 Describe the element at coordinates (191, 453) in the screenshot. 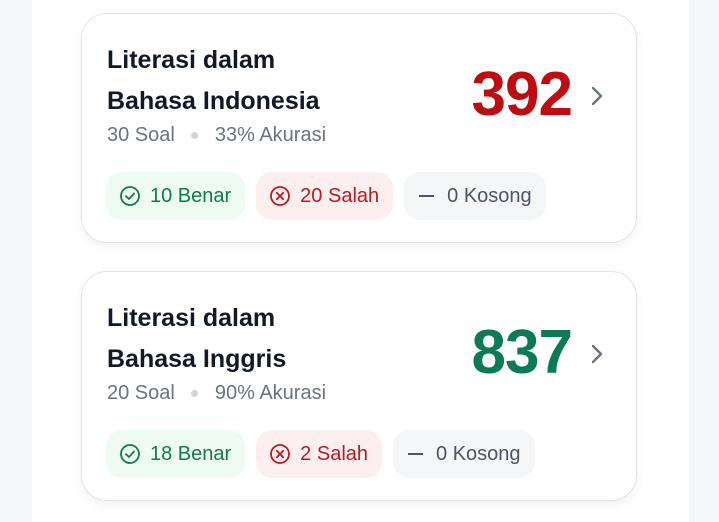

I see `correct-count: 18 Benar` at that location.